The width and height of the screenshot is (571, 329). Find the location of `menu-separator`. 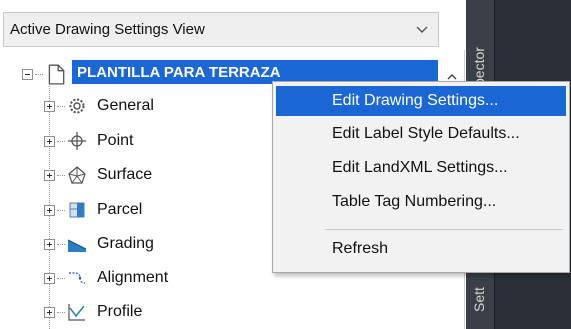

menu-separator is located at coordinates (444, 229).